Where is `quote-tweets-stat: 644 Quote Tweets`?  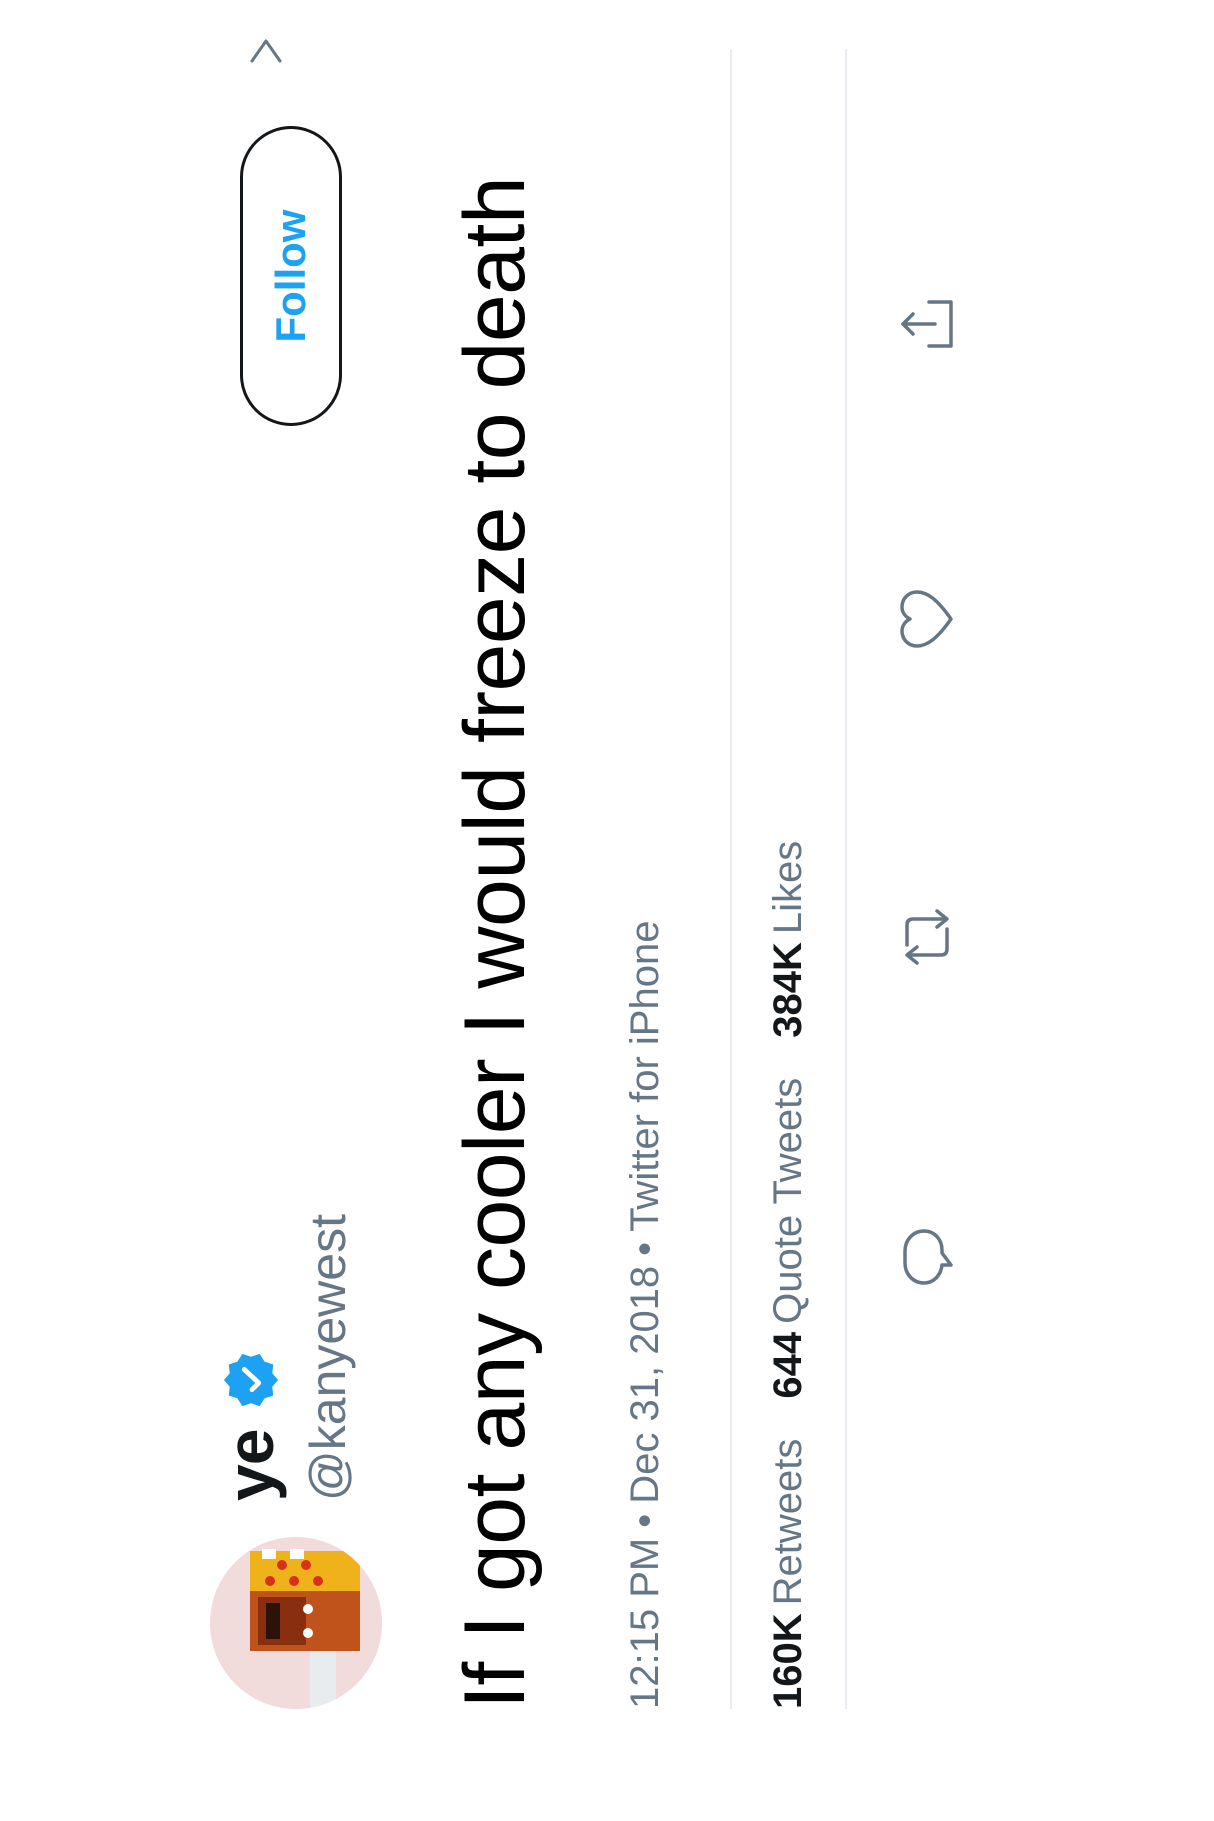
quote-tweets-stat: 644 Quote Tweets is located at coordinates (788, 1238).